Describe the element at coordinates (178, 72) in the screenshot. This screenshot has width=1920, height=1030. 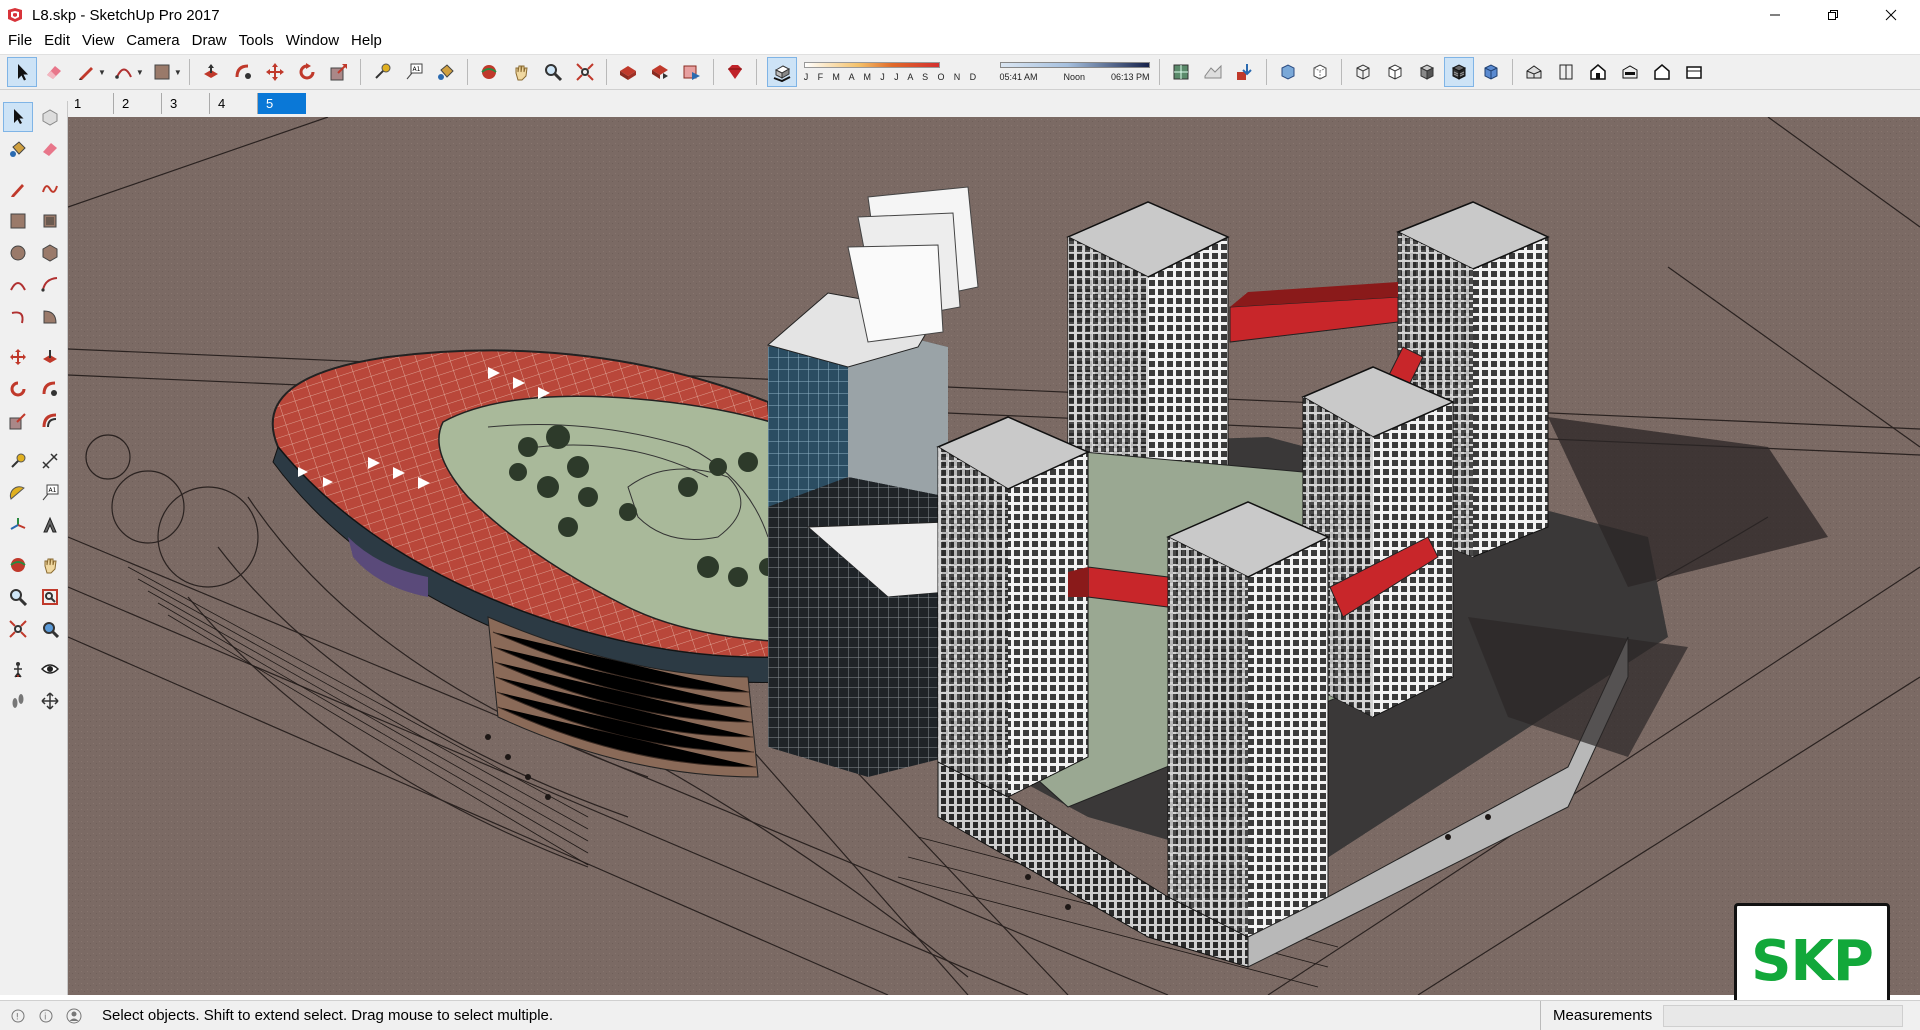
I see `shape-tool-caret-icon: ▼` at that location.